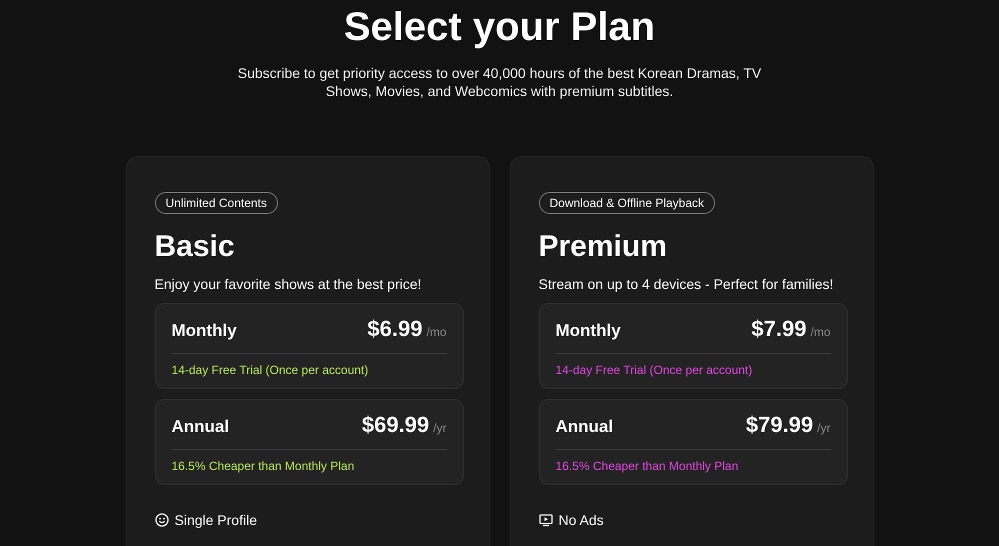 This screenshot has height=546, width=999. I want to click on plan-description: Stream on up to 4 devices - Perfect for families!, so click(686, 284).